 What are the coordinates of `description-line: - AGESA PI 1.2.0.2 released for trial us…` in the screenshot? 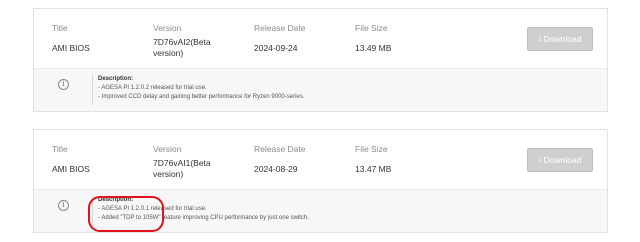 It's located at (152, 88).